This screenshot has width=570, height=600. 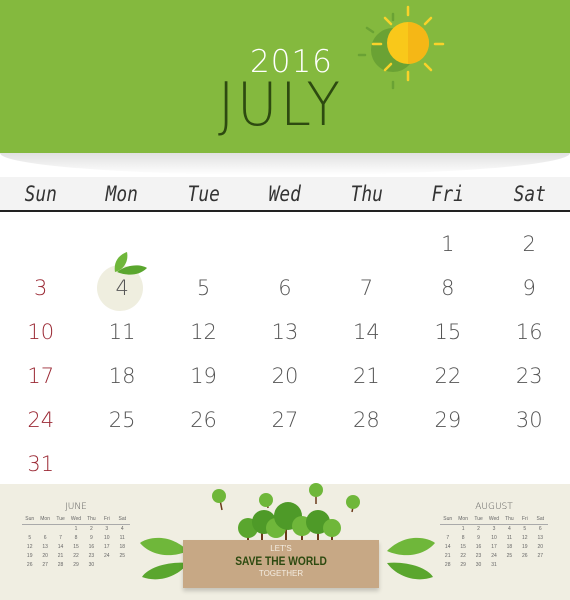 I want to click on mini-week-row: 21 22 23 24 25 26 27, so click(x=494, y=556).